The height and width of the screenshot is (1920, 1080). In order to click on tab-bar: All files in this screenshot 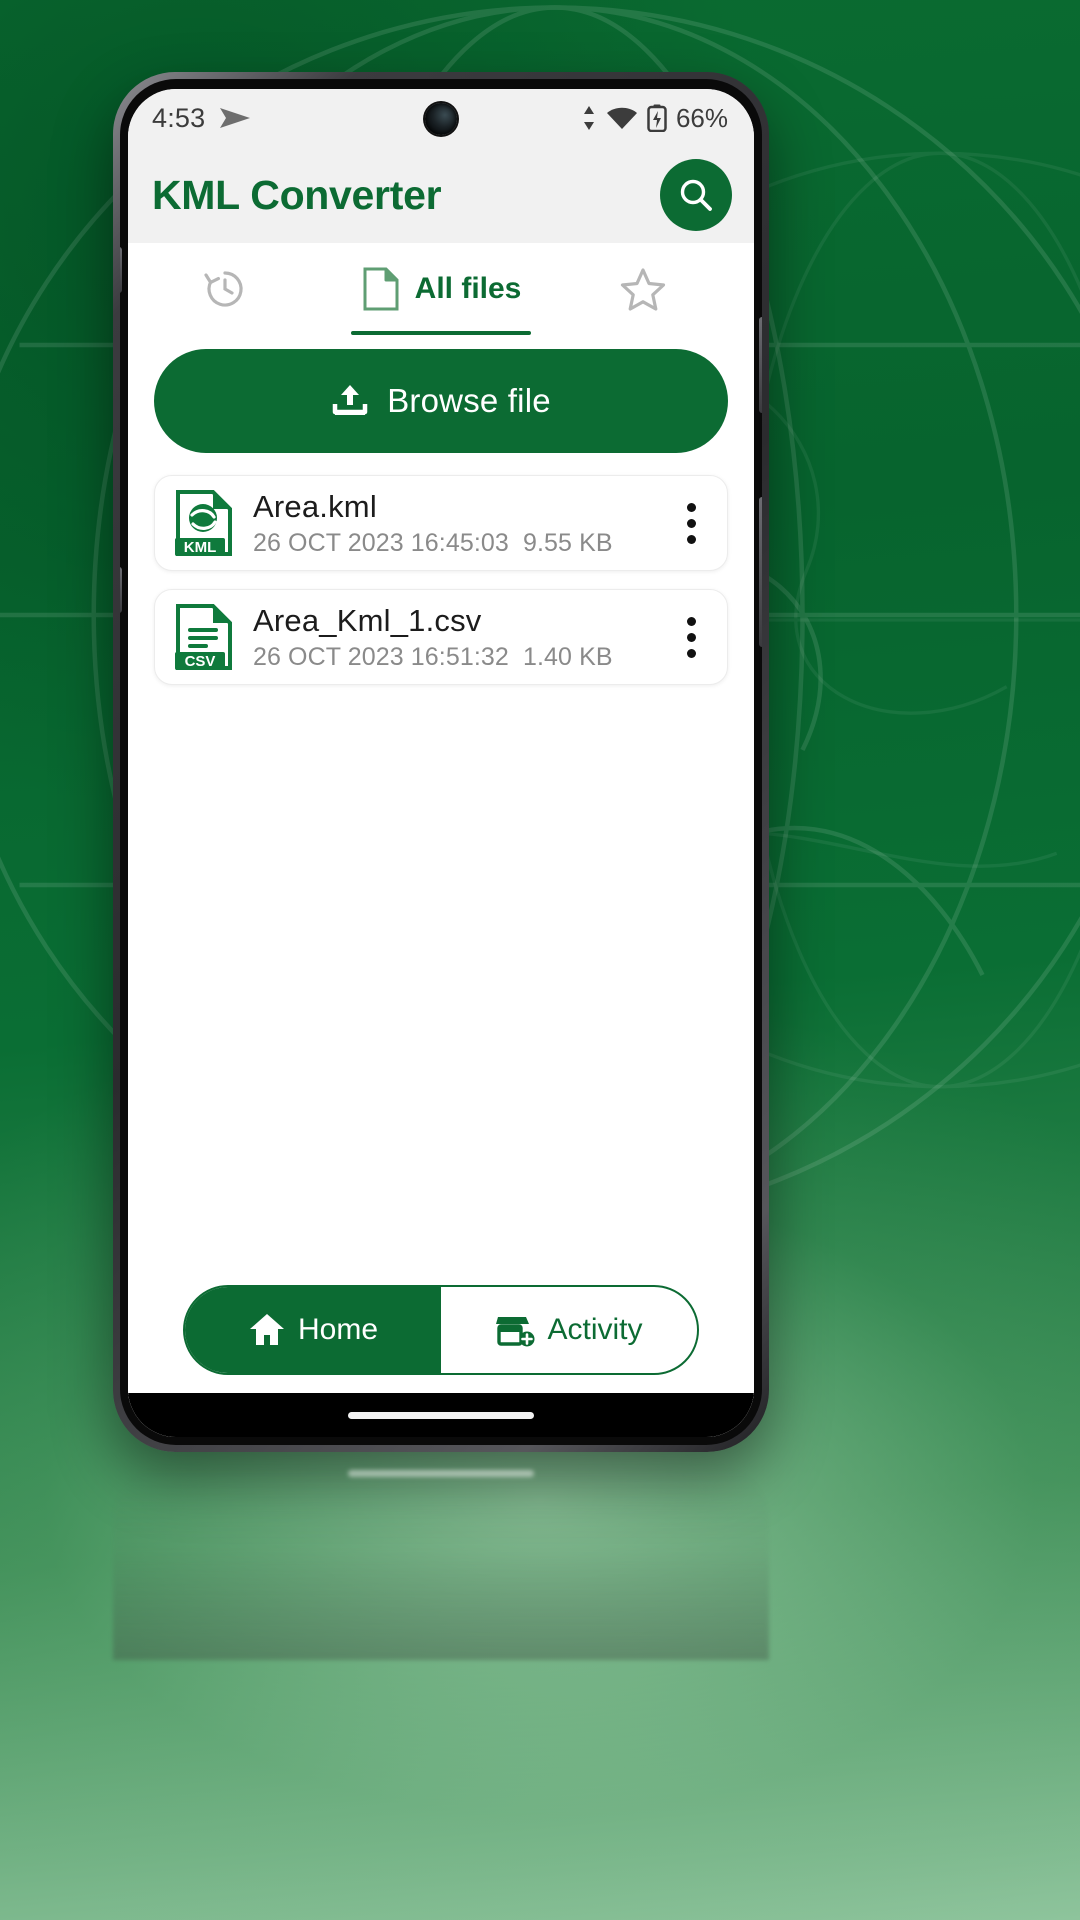, I will do `click(441, 289)`.